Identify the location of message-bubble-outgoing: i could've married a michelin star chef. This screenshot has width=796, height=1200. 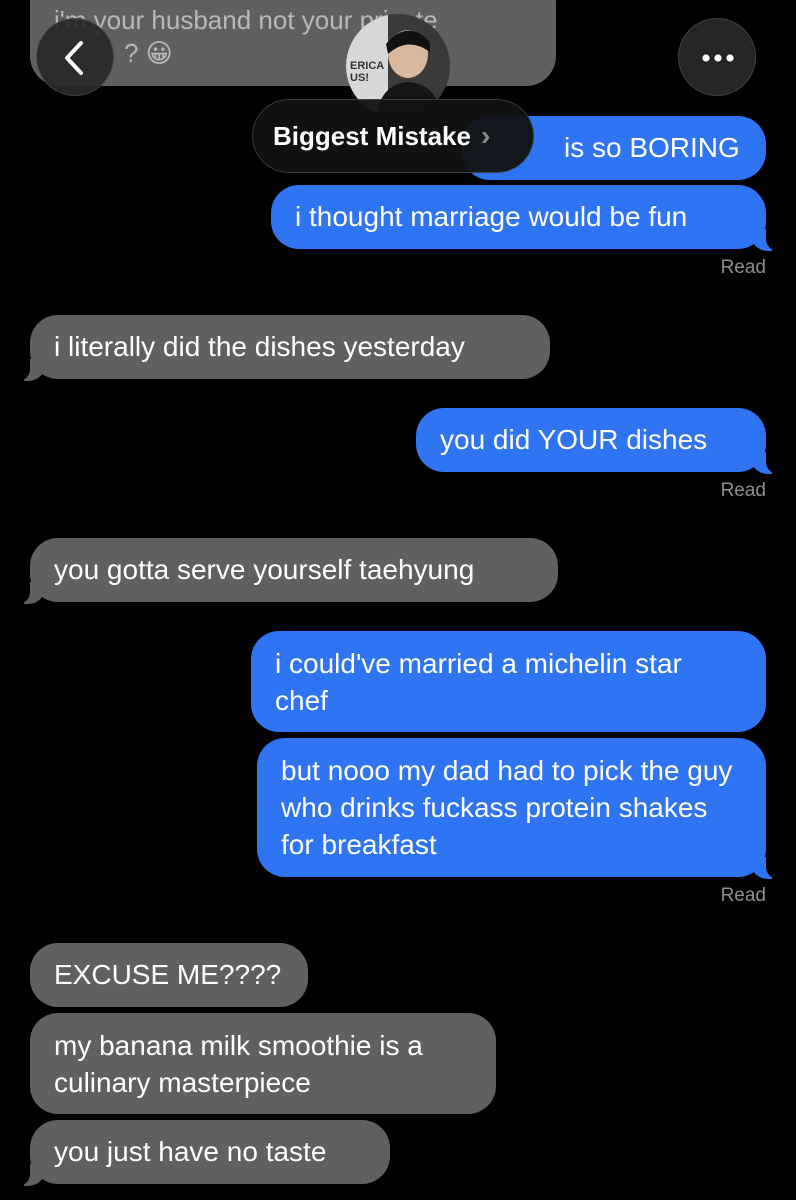
(508, 681).